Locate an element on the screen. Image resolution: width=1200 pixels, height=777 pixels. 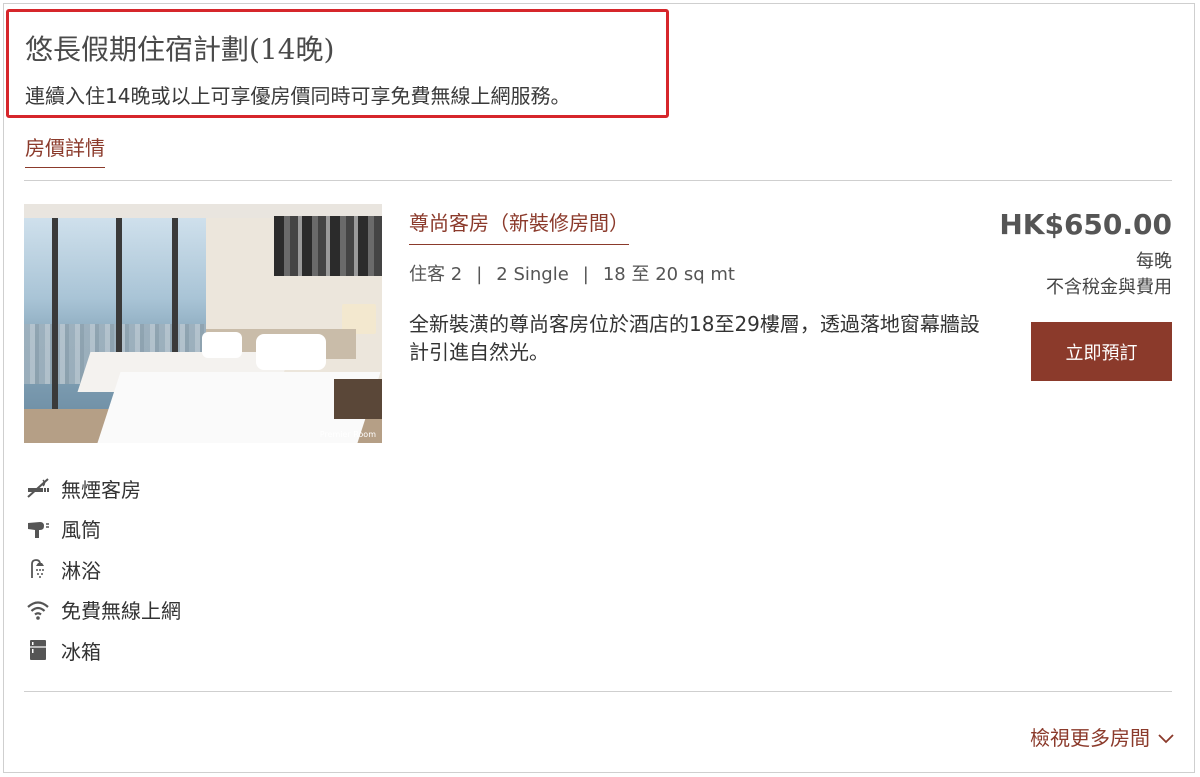
no-smoking-icon is located at coordinates (38, 488).